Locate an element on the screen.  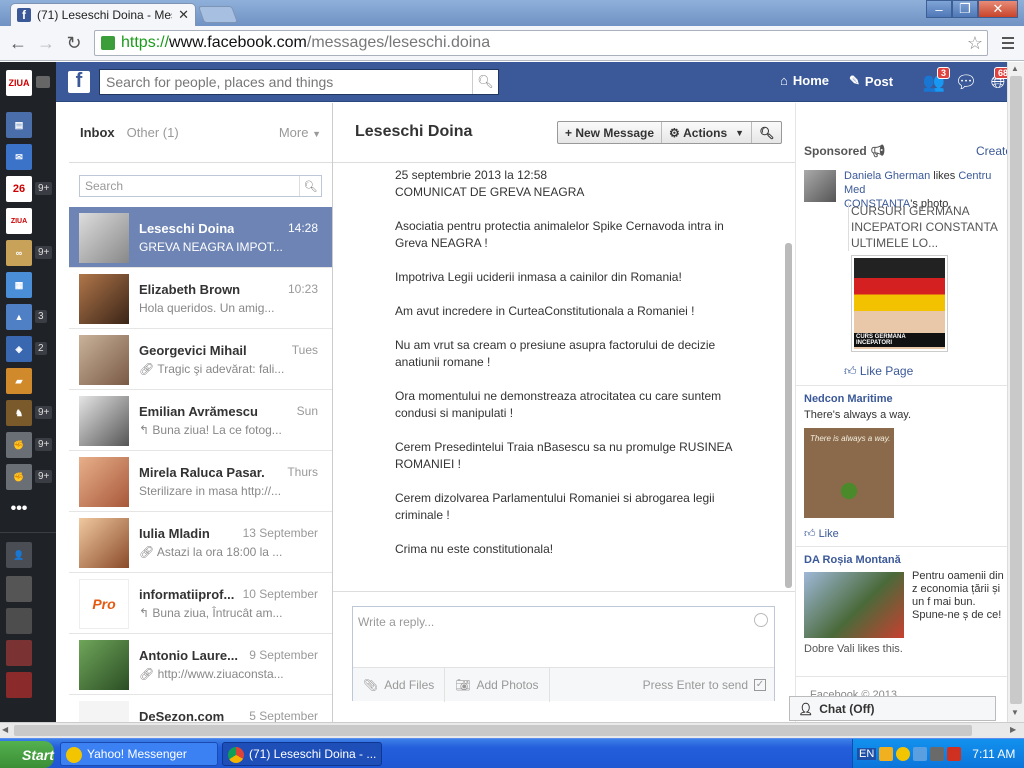
bookmark-star-icon: ☆ is located at coordinates (975, 43).